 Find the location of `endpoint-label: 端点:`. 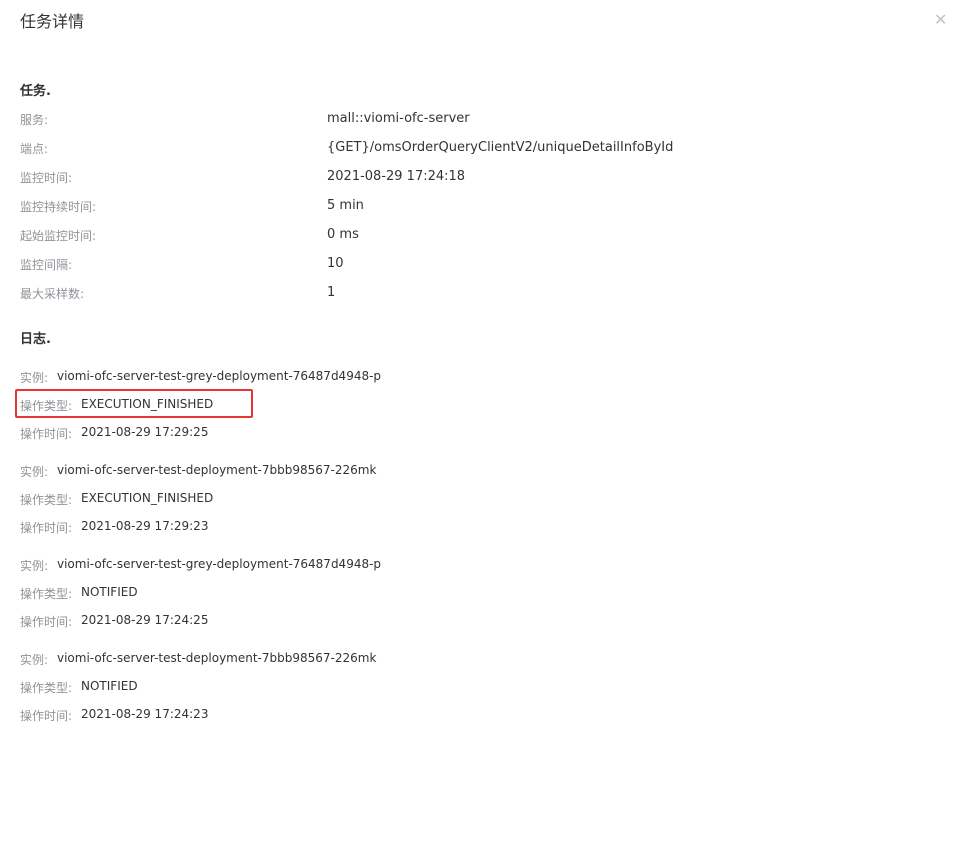

endpoint-label: 端点: is located at coordinates (34, 149).